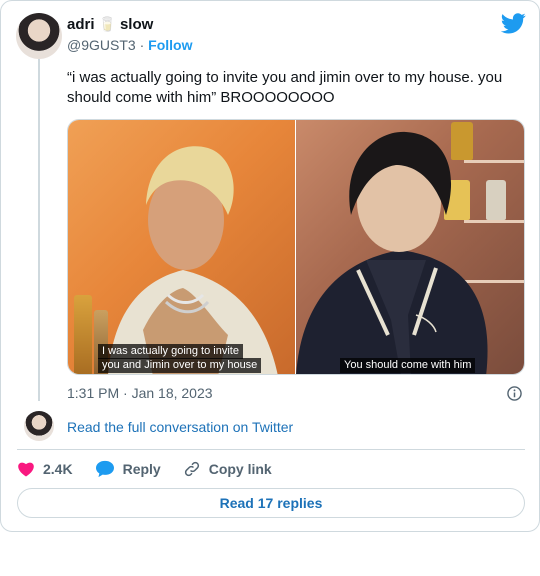  What do you see at coordinates (180, 365) in the screenshot?
I see `left-caption-line2: you and Jimin over to my house` at bounding box center [180, 365].